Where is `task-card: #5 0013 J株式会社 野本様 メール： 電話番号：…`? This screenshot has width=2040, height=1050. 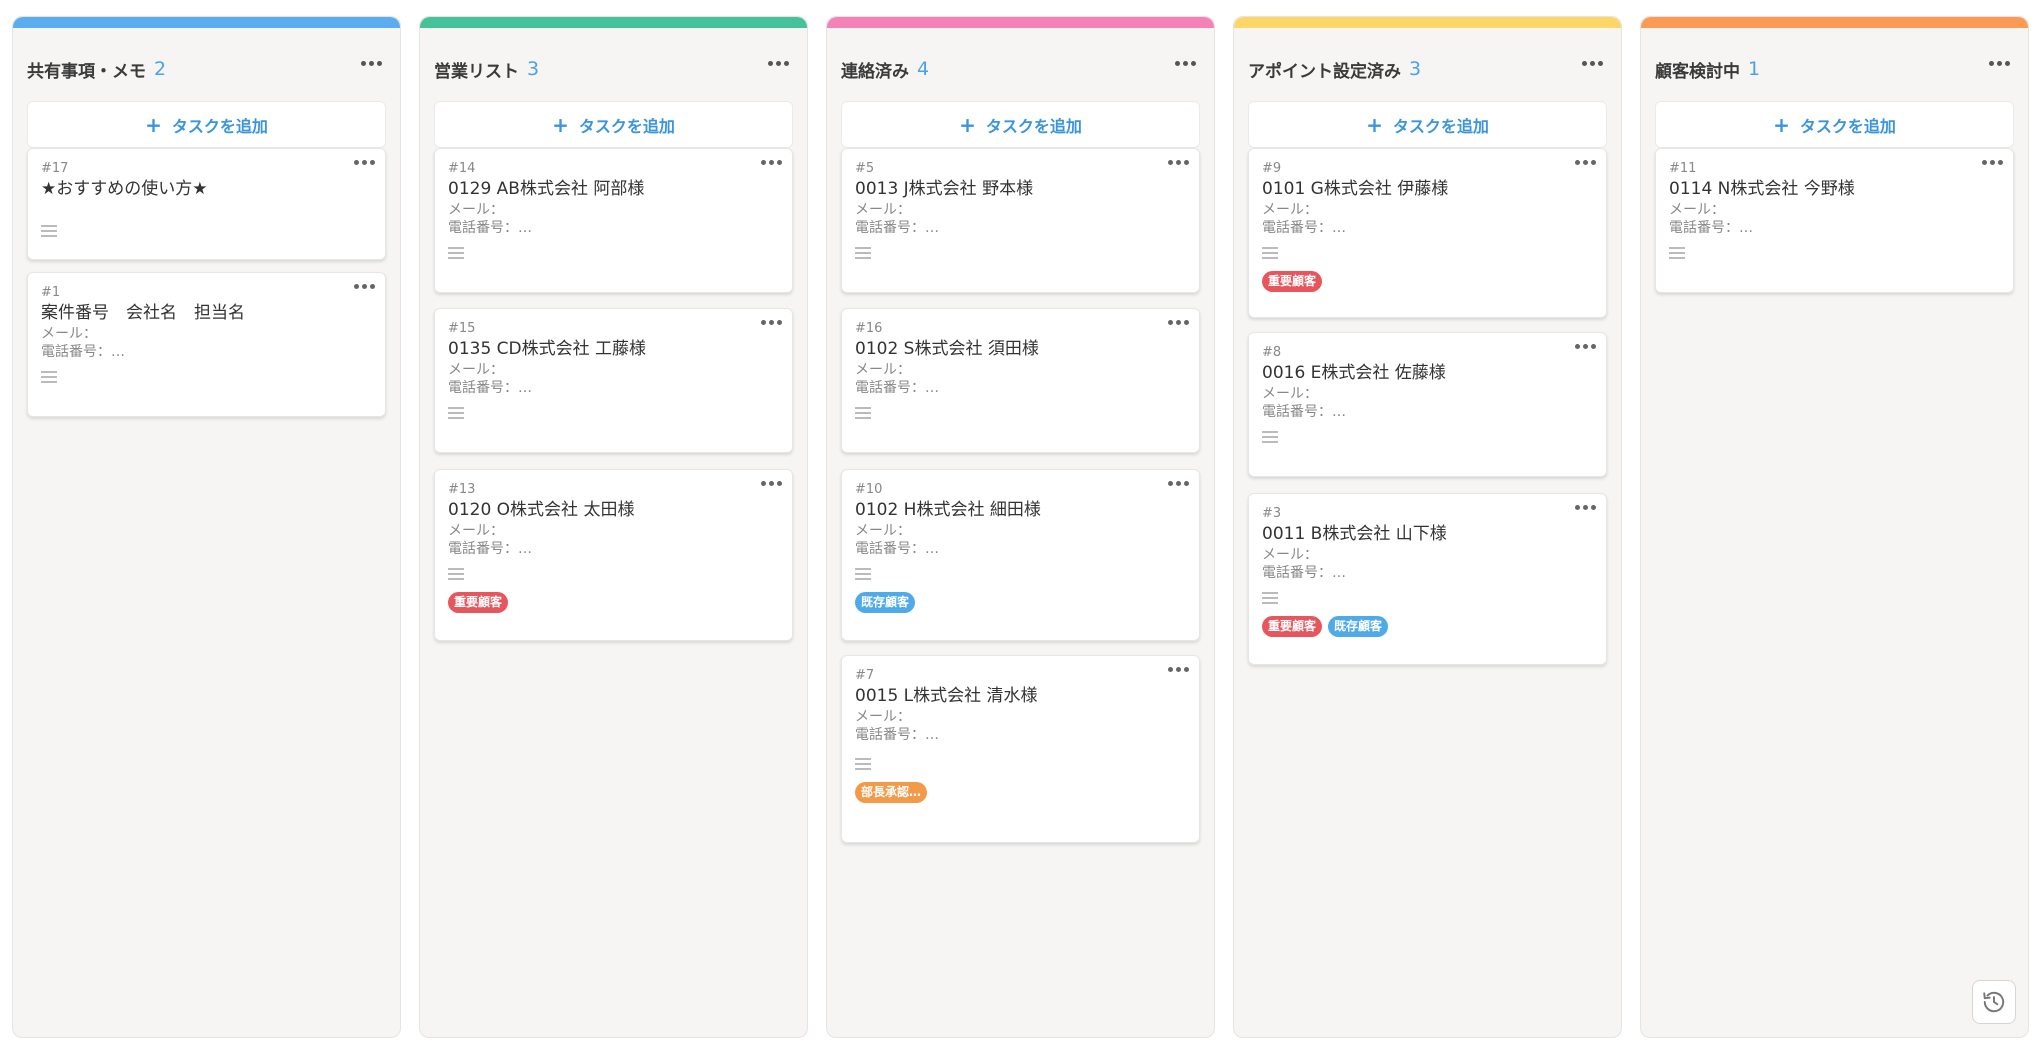
task-card: #5 0013 J株式会社 野本様 メール： 電話番号：… is located at coordinates (1020, 220).